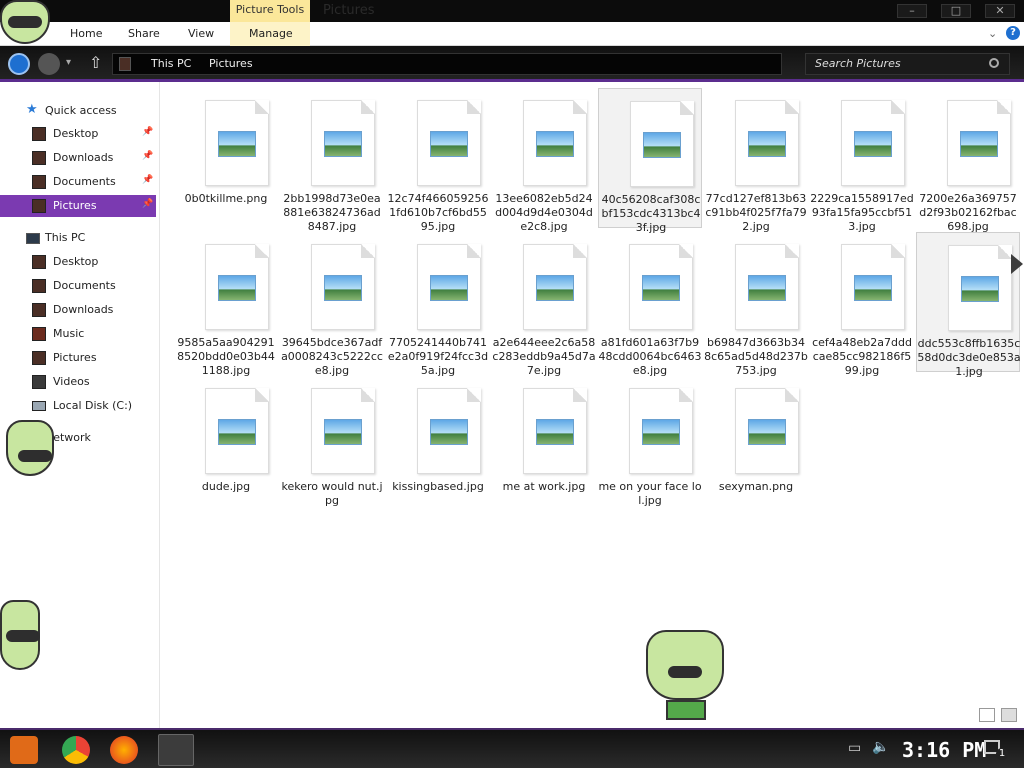  Describe the element at coordinates (332, 446) in the screenshot. I see `file-item: kekero would nut.jpg` at that location.